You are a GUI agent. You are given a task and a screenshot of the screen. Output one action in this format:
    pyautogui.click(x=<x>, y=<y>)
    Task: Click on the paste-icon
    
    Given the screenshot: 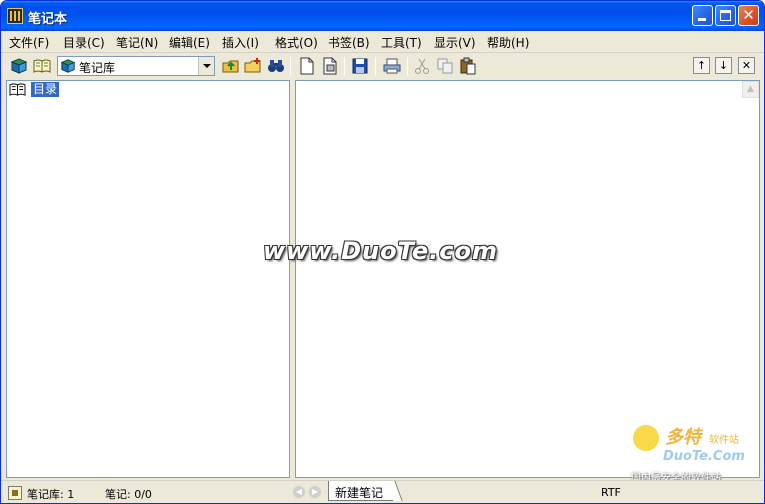 What is the action you would take?
    pyautogui.click(x=468, y=66)
    